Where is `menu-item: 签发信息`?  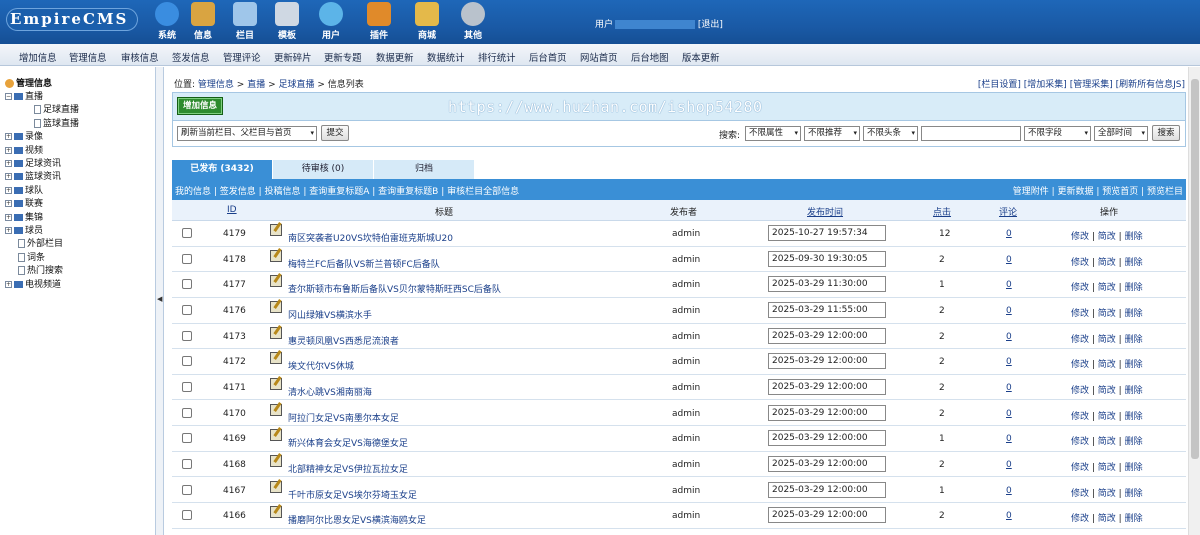
menu-item: 签发信息 is located at coordinates (191, 57).